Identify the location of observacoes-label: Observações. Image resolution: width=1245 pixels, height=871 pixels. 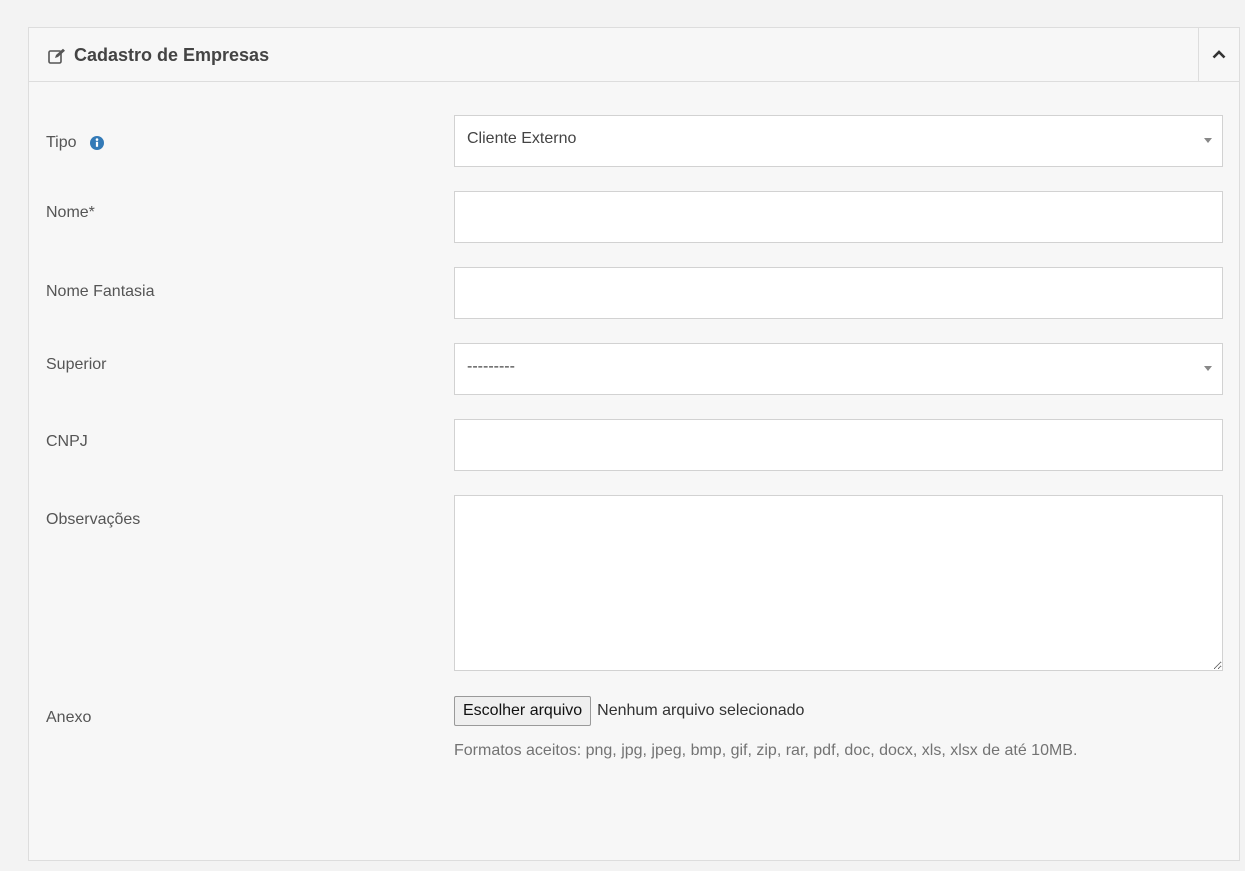
(93, 519).